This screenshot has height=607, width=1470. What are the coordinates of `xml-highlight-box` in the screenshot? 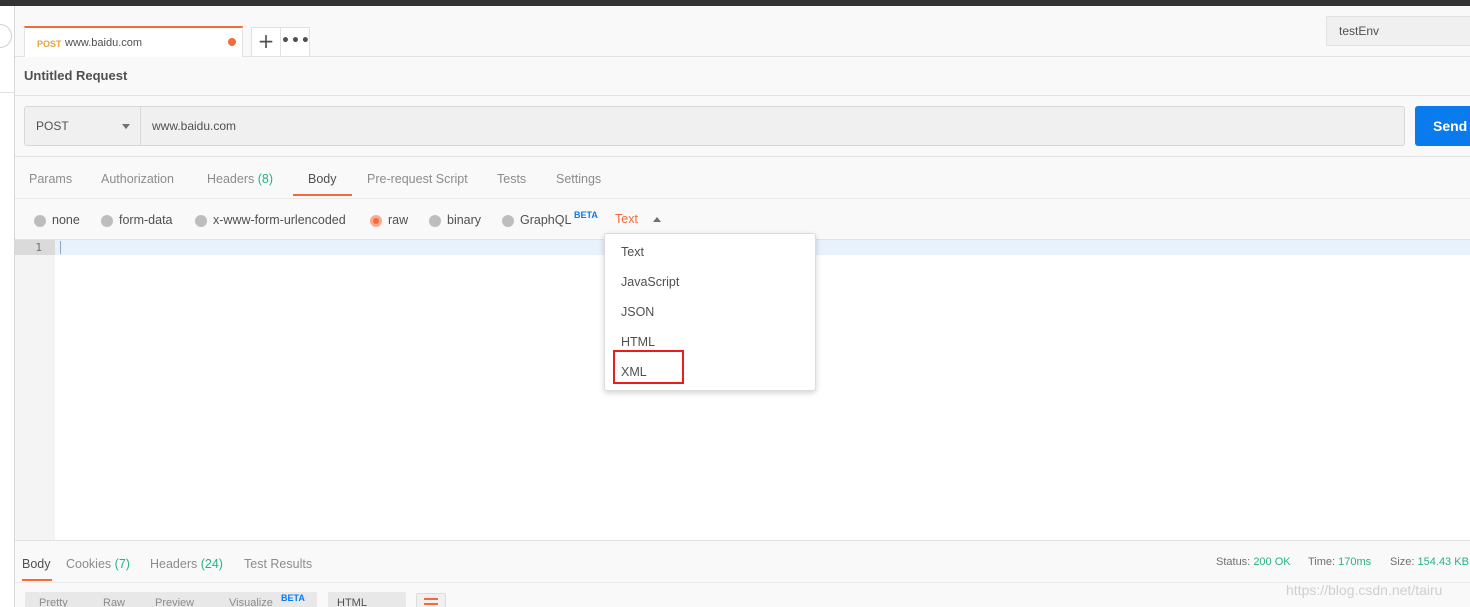 It's located at (648, 367).